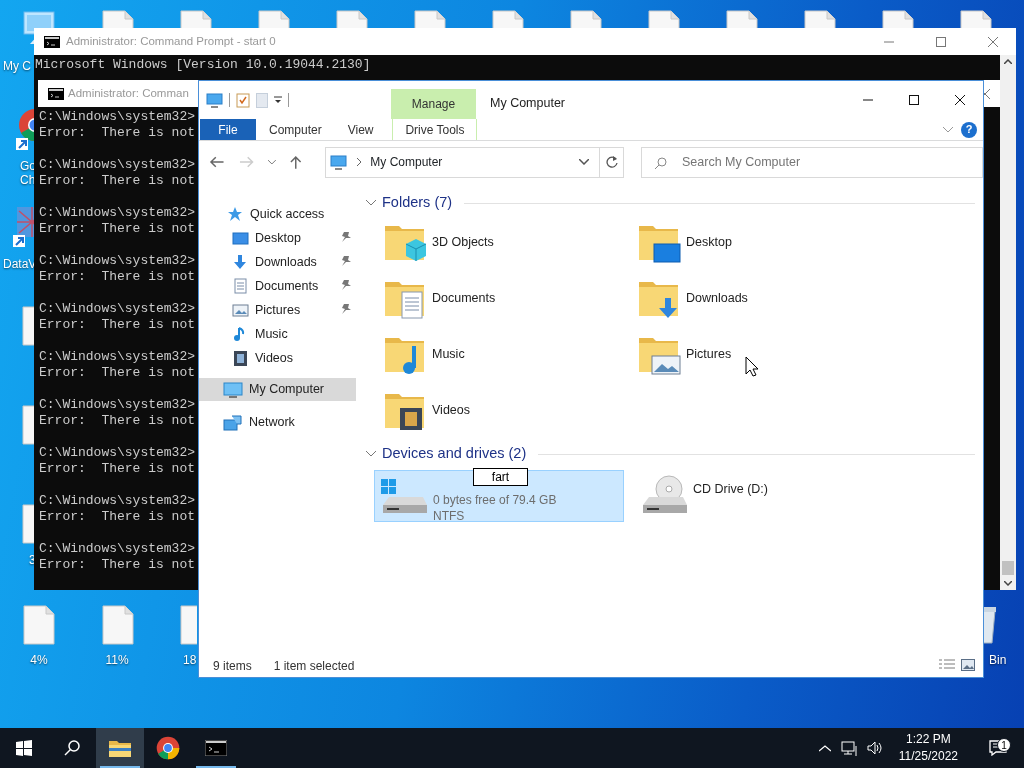 The width and height of the screenshot is (1024, 768). I want to click on nav-item: Downloads, so click(277, 262).